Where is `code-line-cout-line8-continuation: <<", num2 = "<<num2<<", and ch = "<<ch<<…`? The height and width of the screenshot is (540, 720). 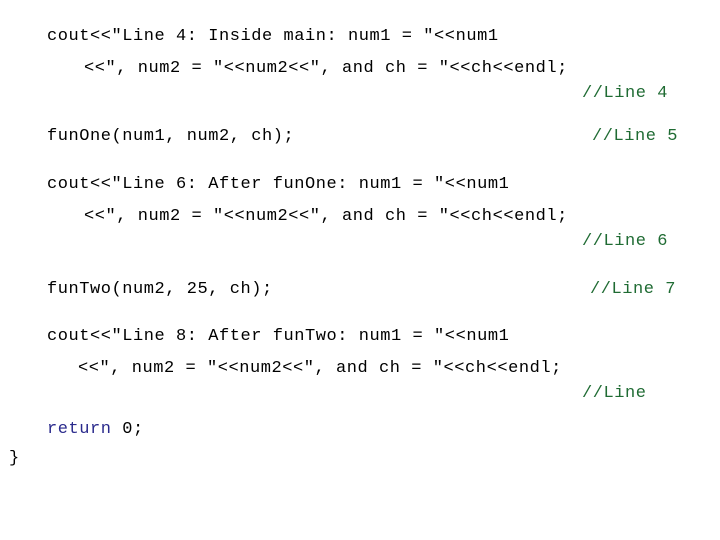 code-line-cout-line8-continuation: <<", num2 = "<<num2<<", and ch = "<<ch<<… is located at coordinates (320, 368).